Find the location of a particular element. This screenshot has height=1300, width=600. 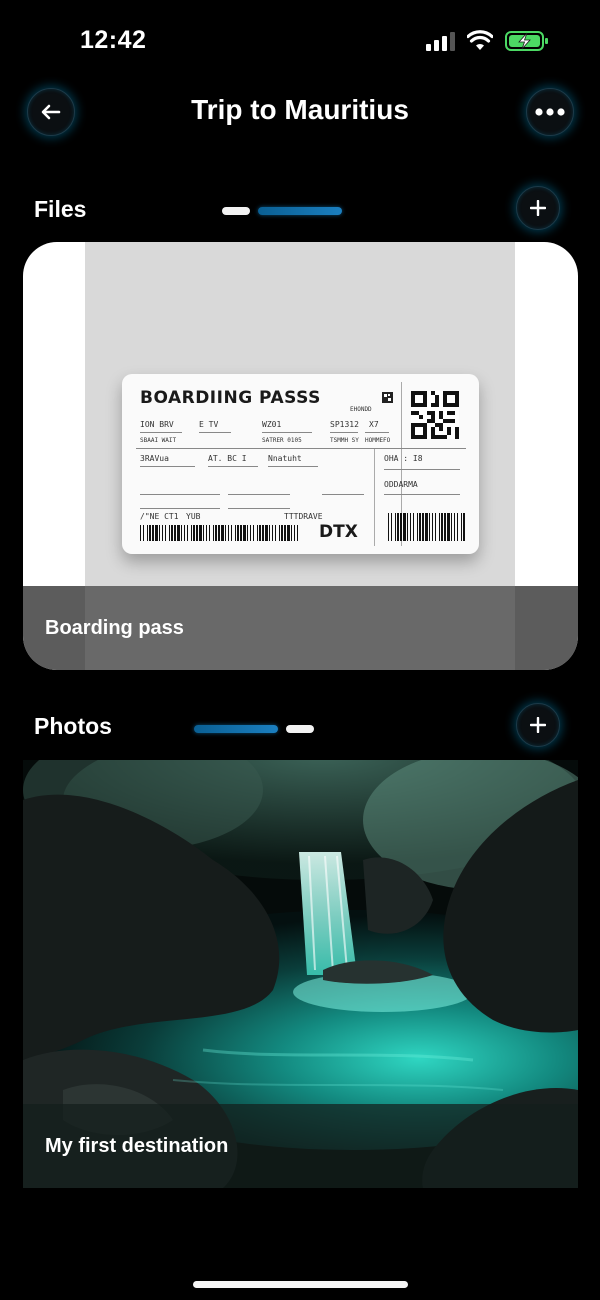

ticket-field: YUB is located at coordinates (193, 516).